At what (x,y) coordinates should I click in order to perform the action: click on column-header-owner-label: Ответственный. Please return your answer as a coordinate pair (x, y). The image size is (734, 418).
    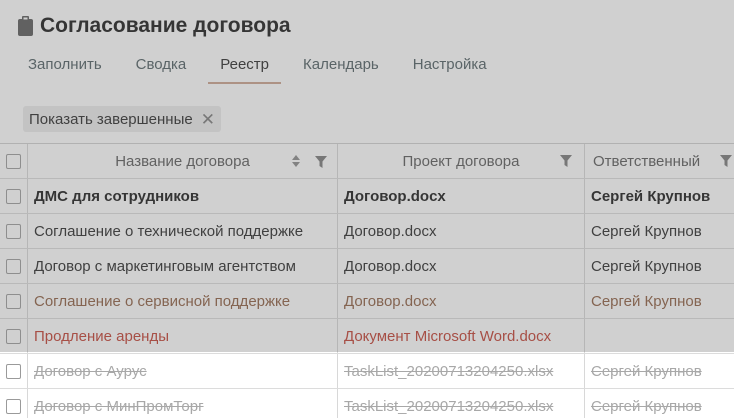
    Looking at the image, I should click on (647, 161).